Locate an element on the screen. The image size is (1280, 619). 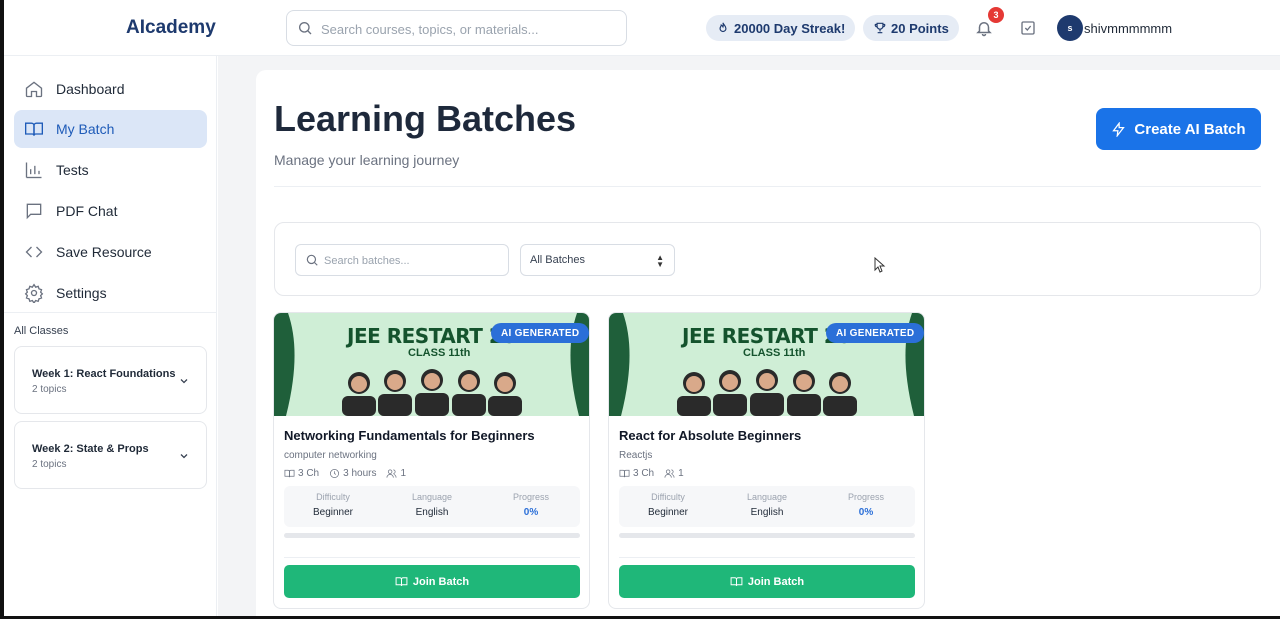
filter-bar: All Batches ▲▼ is located at coordinates (767, 259).